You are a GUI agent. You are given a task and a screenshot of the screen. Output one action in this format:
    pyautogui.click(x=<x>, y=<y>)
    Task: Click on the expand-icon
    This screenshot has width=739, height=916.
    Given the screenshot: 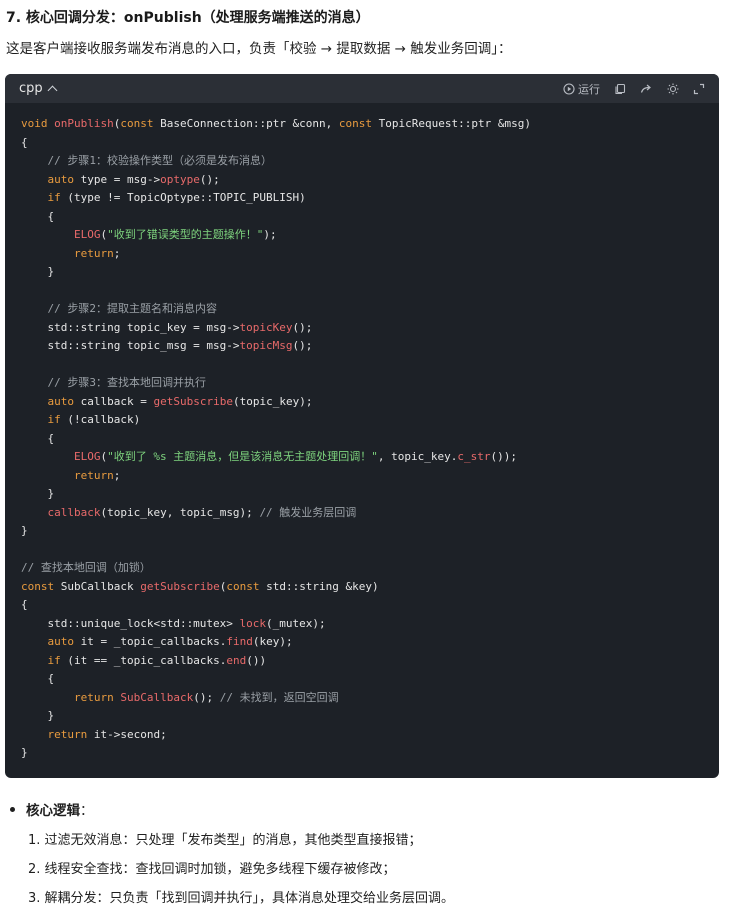 What is the action you would take?
    pyautogui.click(x=699, y=88)
    